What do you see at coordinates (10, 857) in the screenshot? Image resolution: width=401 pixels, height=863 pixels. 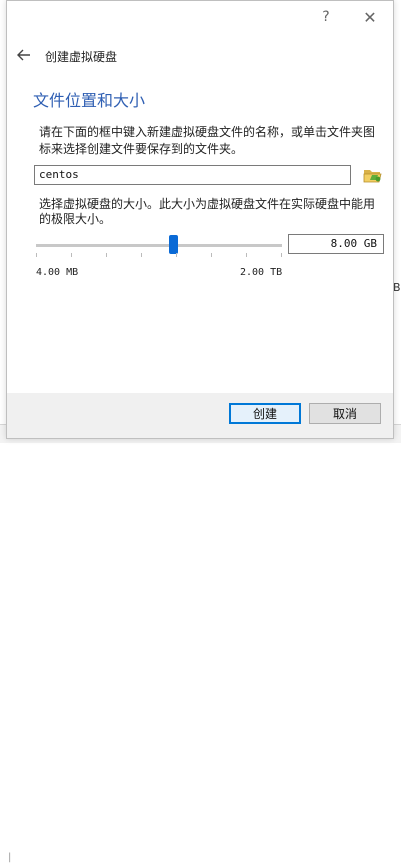 I see `background-bottom-text: |` at bounding box center [10, 857].